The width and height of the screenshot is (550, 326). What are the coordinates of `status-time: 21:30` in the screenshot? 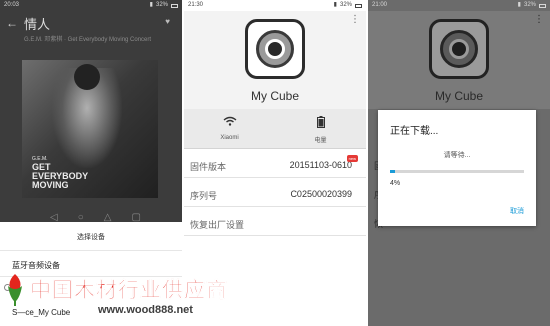 It's located at (196, 5).